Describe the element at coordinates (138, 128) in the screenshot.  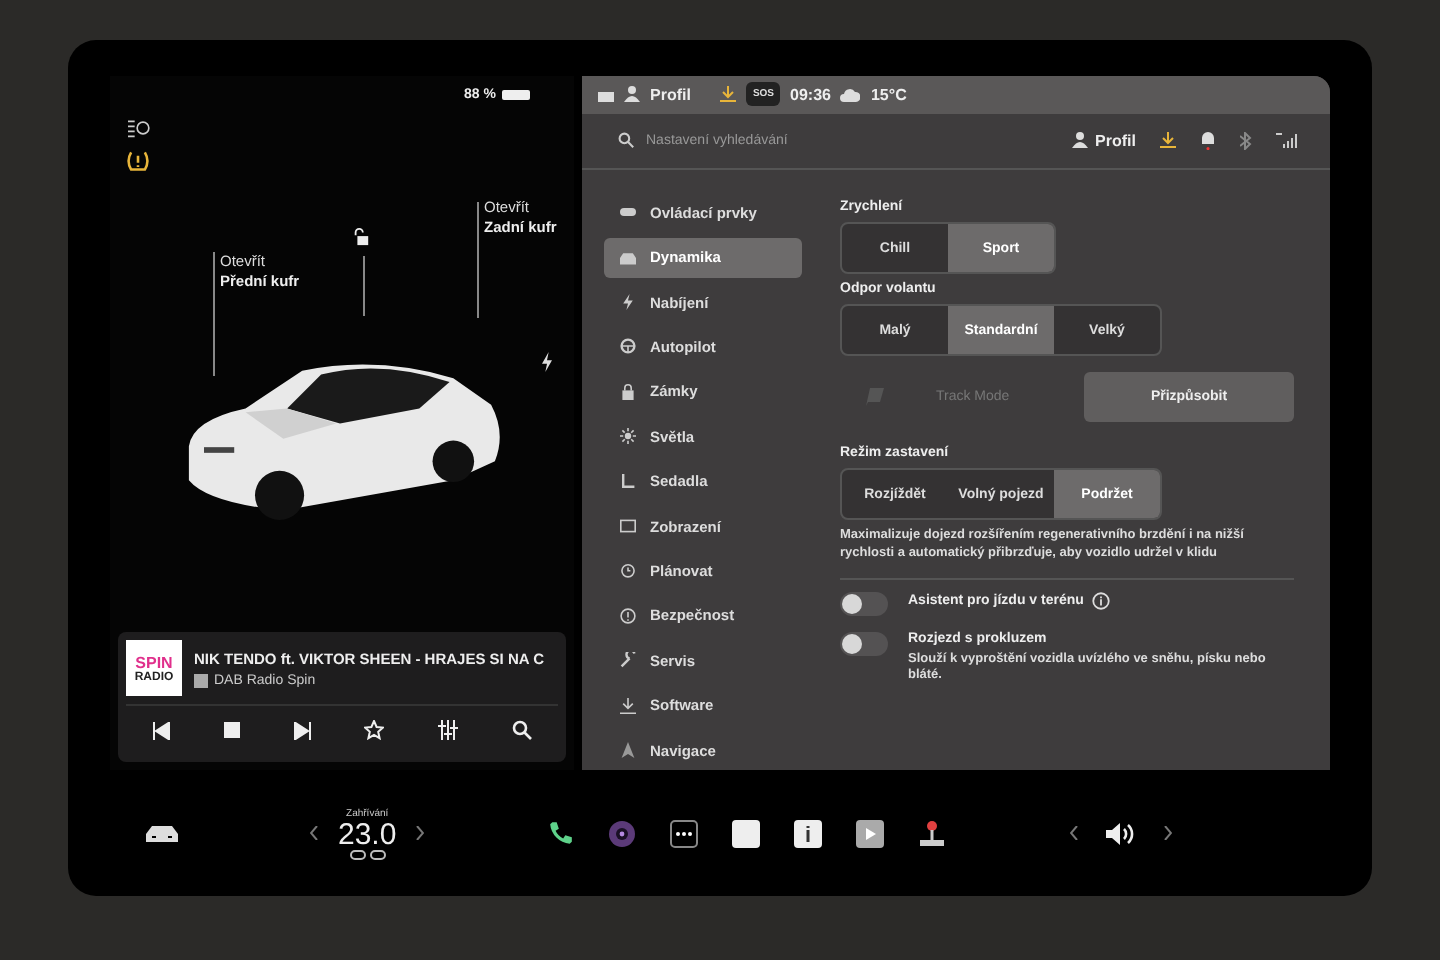
I see `headlight-icon` at that location.